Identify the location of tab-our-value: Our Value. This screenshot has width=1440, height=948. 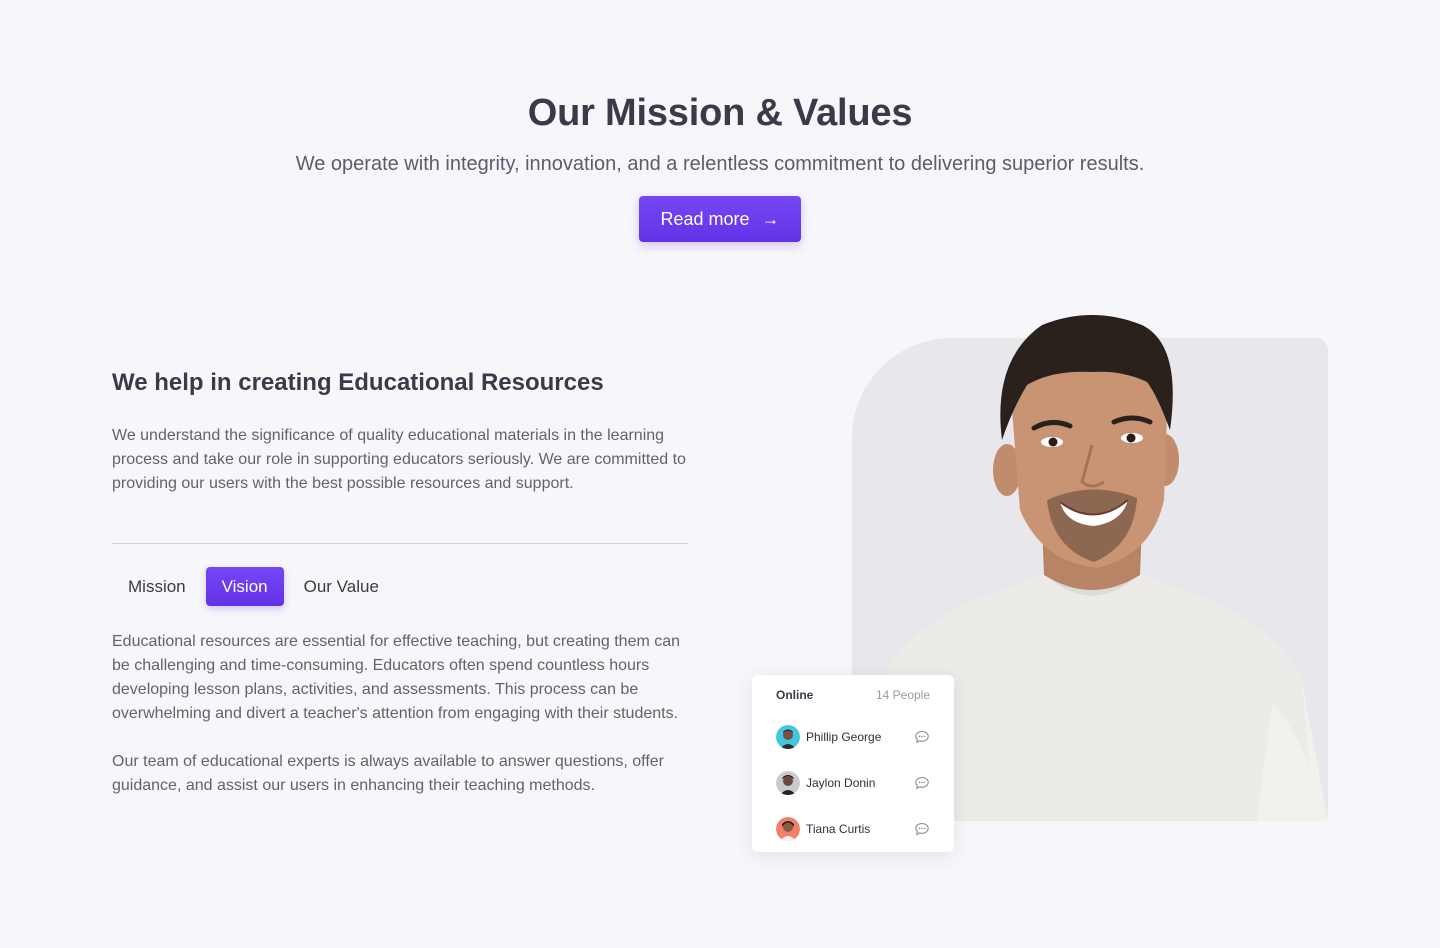
(341, 586).